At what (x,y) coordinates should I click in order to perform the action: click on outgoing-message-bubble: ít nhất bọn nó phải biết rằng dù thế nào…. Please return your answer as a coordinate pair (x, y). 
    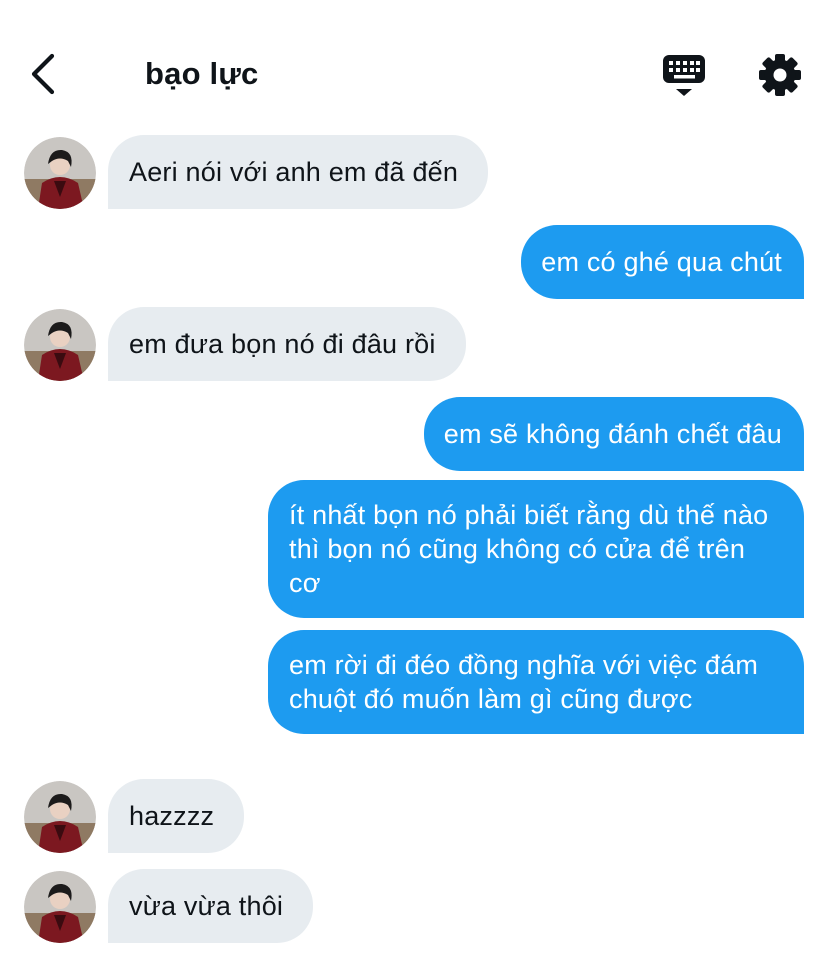
    Looking at the image, I should click on (536, 549).